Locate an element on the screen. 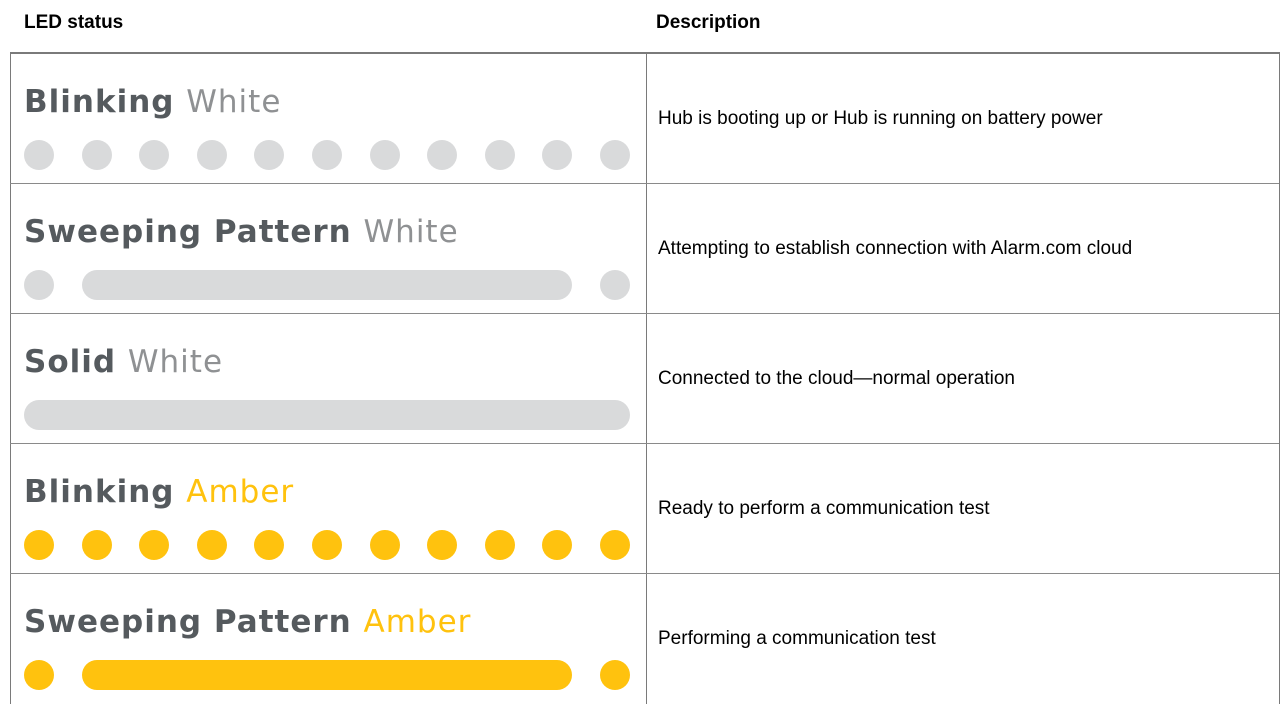  led-status-name: Blinking Amber is located at coordinates (159, 492).